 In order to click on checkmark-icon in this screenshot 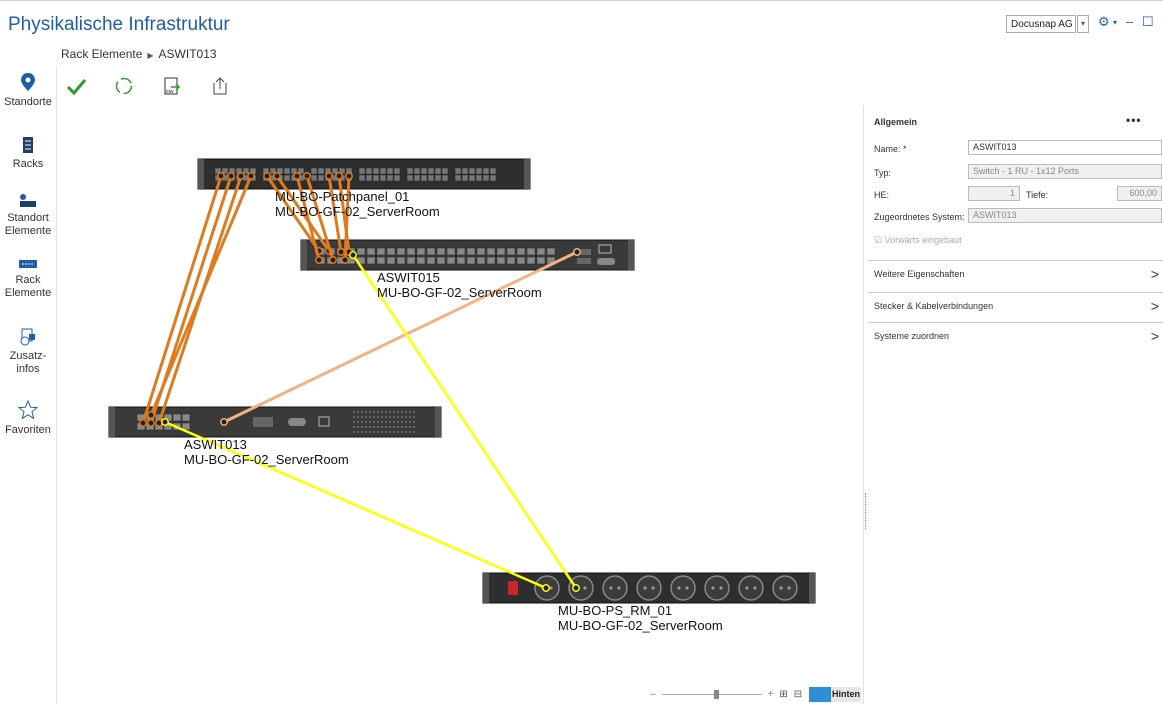, I will do `click(76, 87)`.